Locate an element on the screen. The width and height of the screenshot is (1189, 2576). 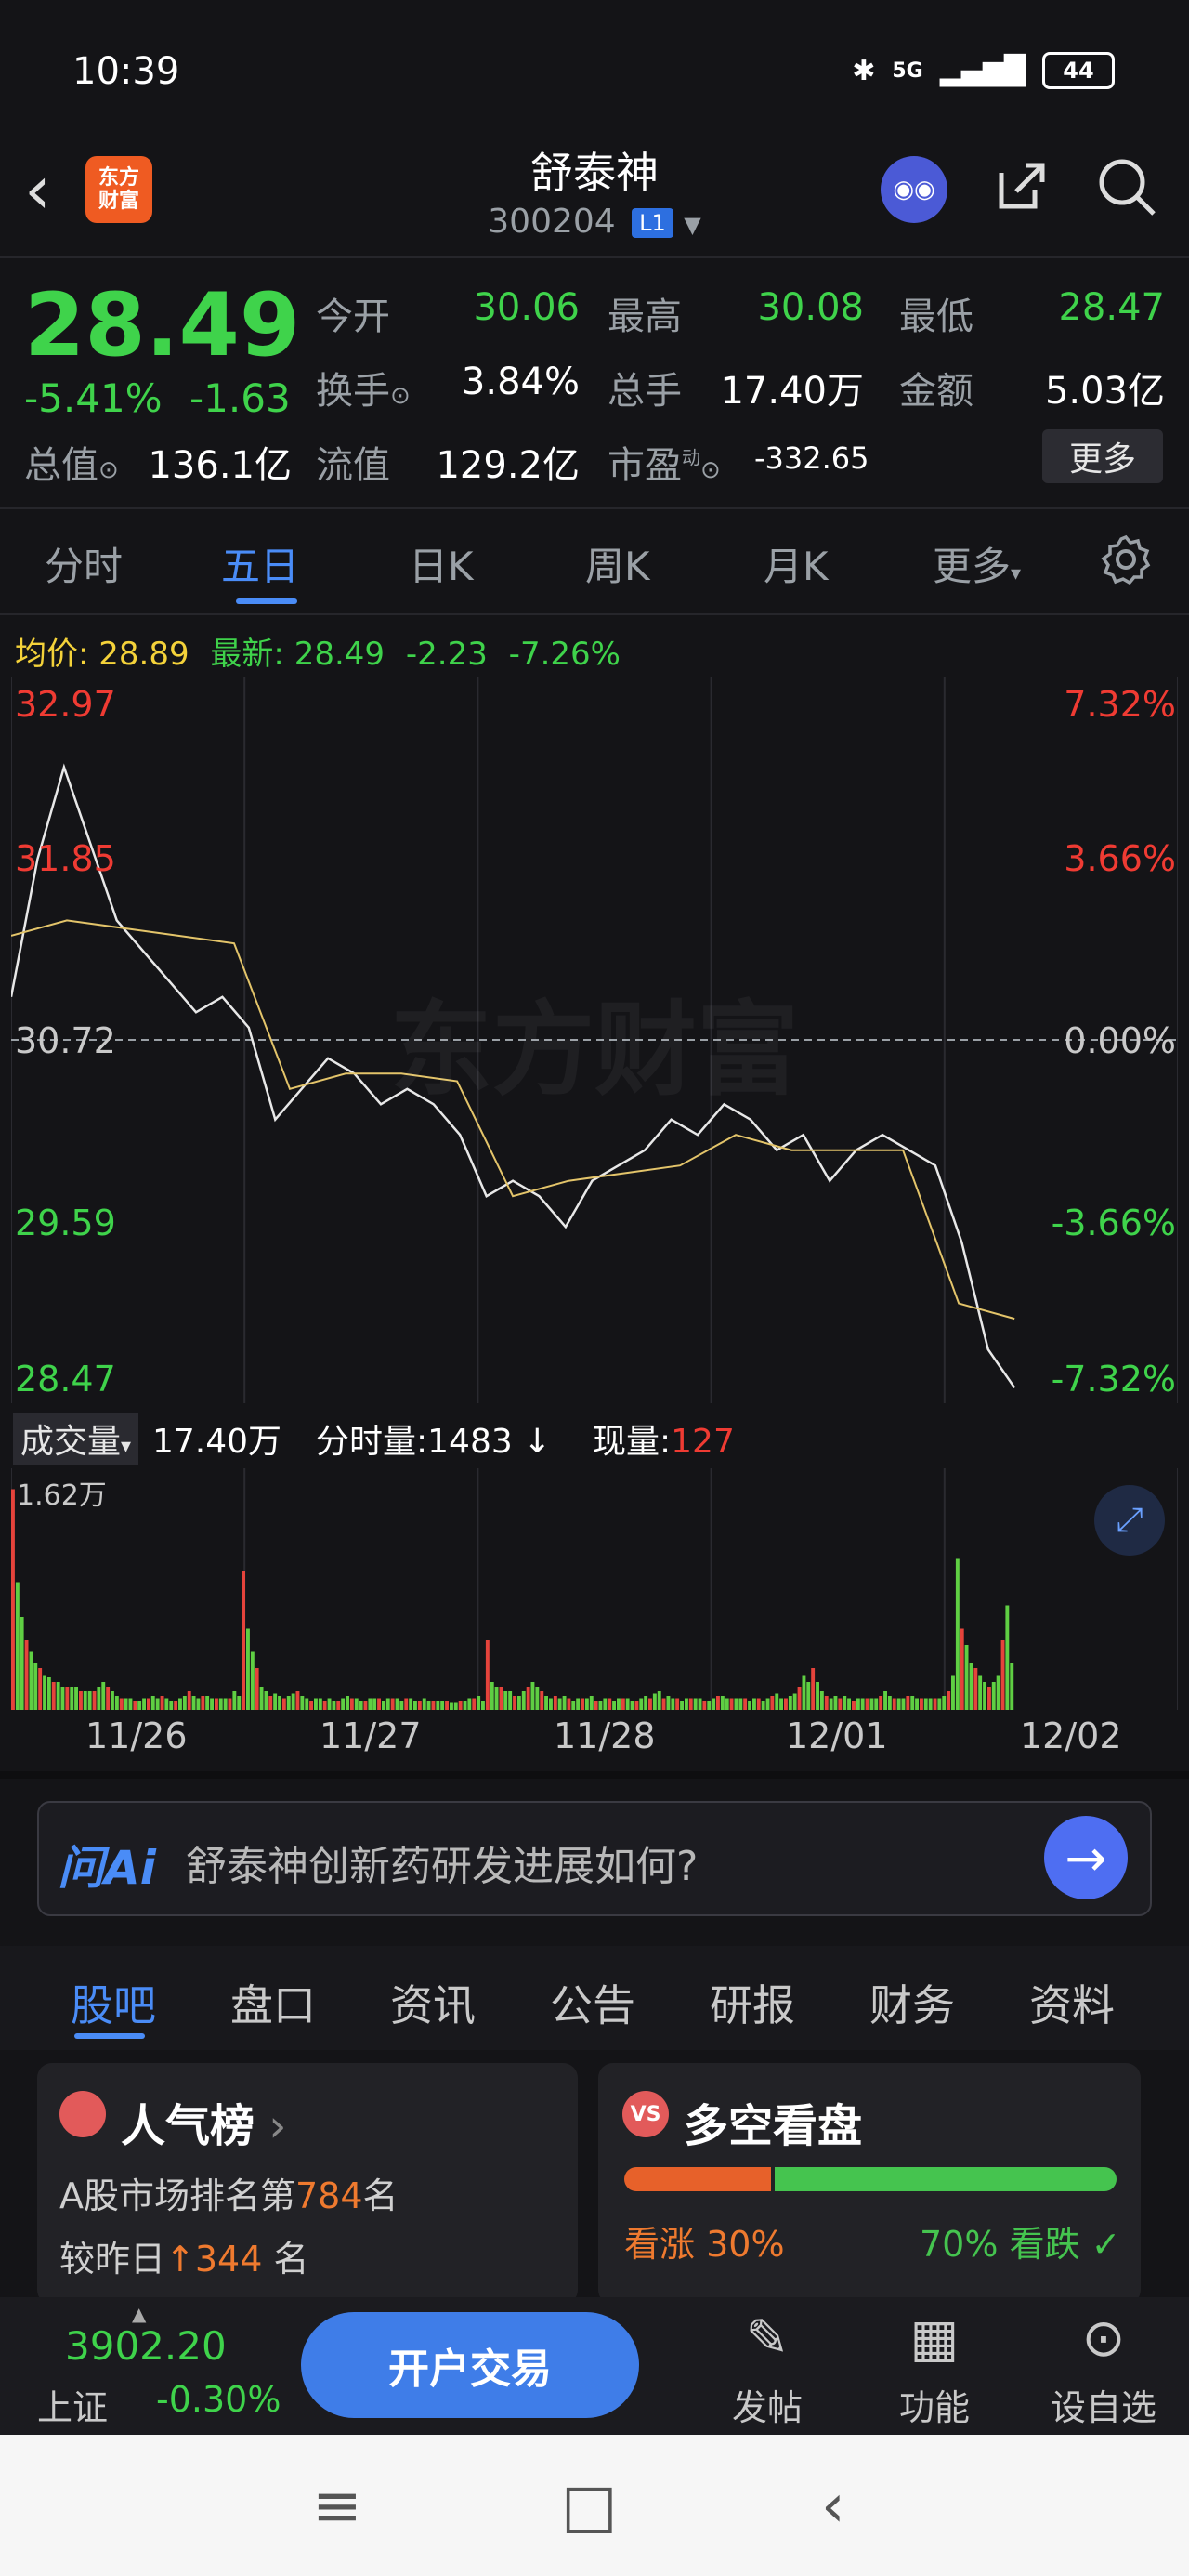
mktcap-label: 总值⊙ is located at coordinates (71, 462).